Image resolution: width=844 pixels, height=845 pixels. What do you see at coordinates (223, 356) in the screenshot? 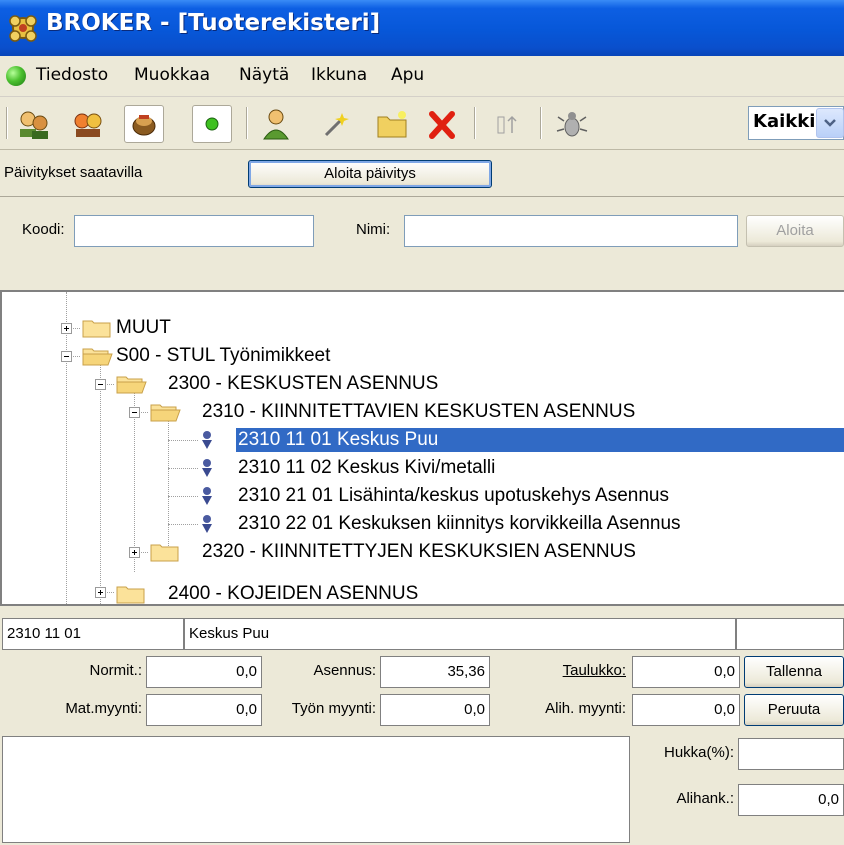
I see `tree-node-s00: S00 - STUL Työnimikkeet` at bounding box center [223, 356].